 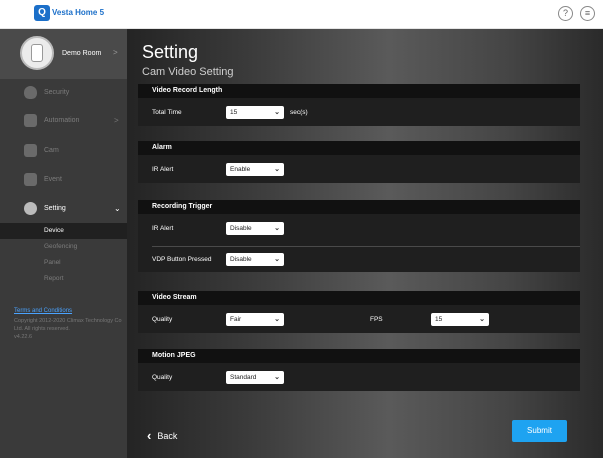 What do you see at coordinates (376, 319) in the screenshot?
I see `fps-label: FPS` at bounding box center [376, 319].